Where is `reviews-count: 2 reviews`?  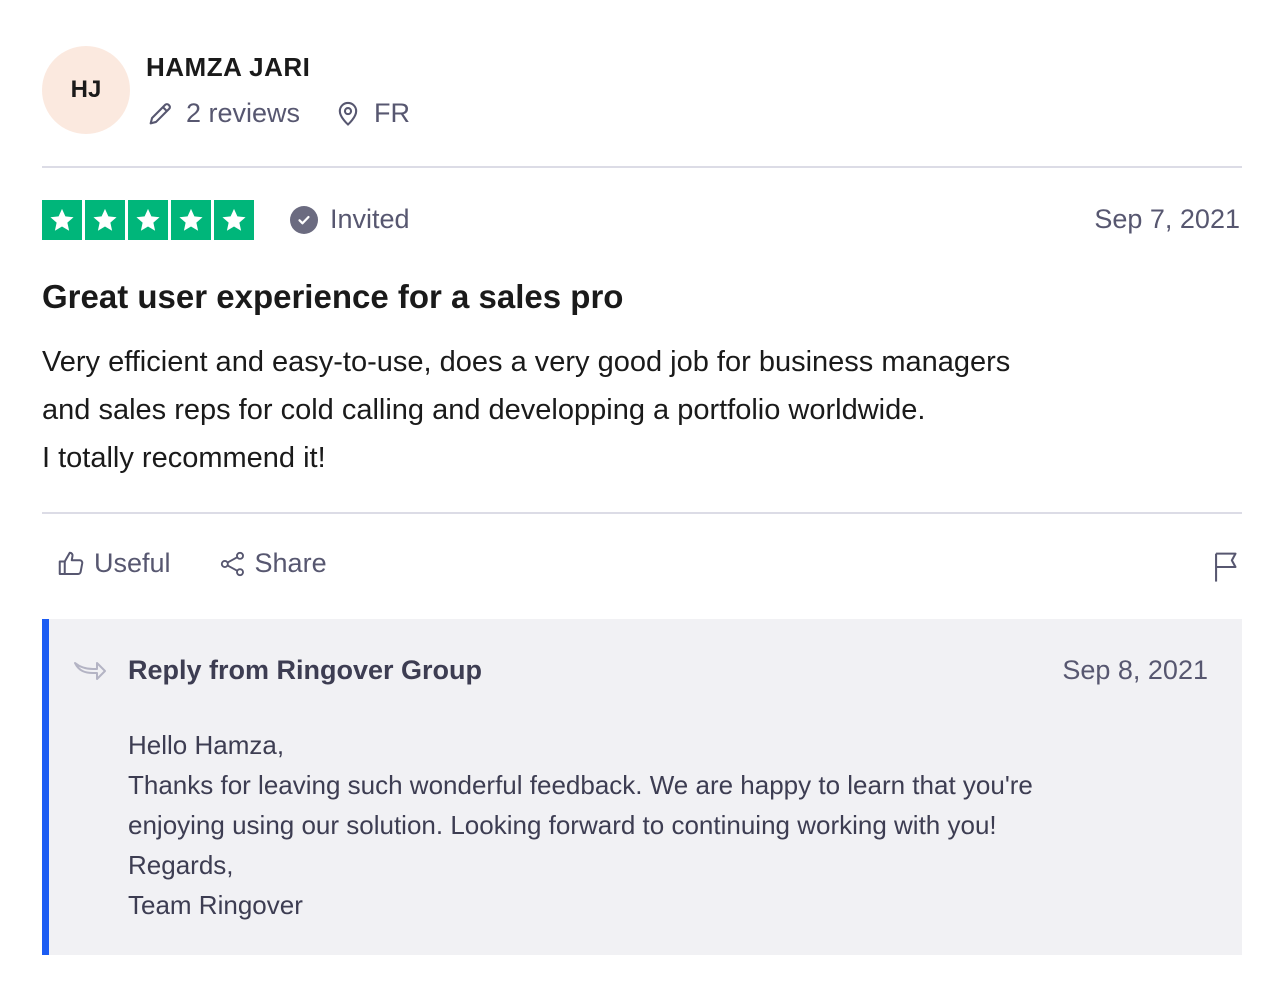
reviews-count: 2 reviews is located at coordinates (223, 113).